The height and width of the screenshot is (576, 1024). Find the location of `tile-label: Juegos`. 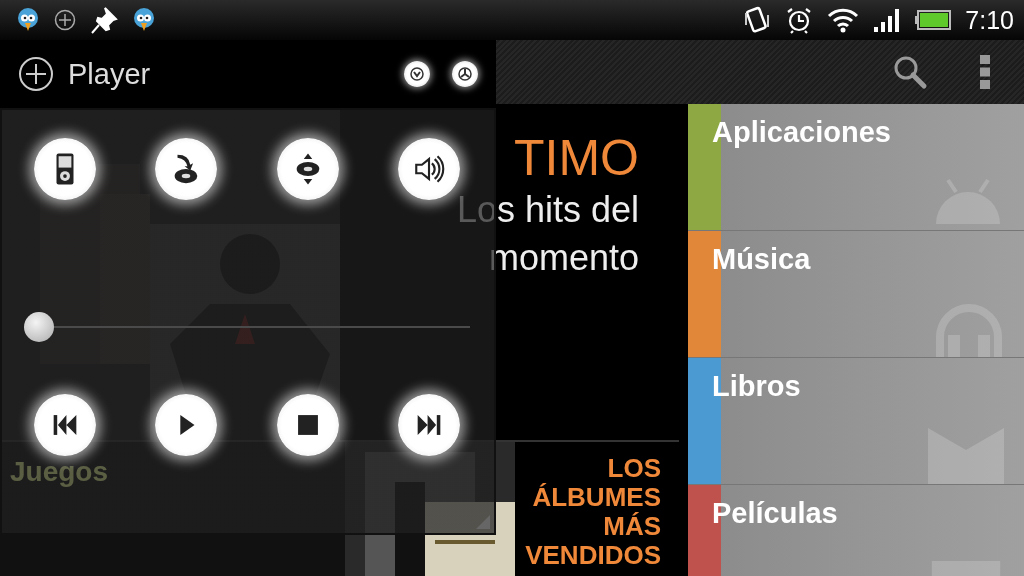

tile-label: Juegos is located at coordinates (59, 471).